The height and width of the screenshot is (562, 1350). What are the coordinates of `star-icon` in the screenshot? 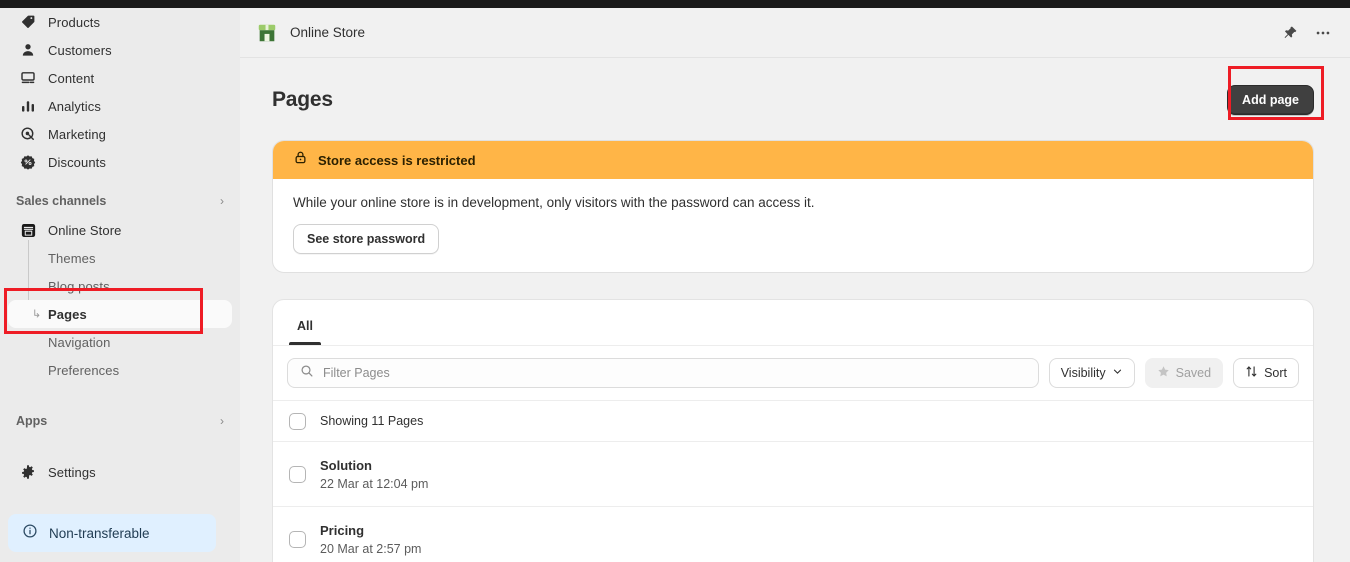 It's located at (1163, 373).